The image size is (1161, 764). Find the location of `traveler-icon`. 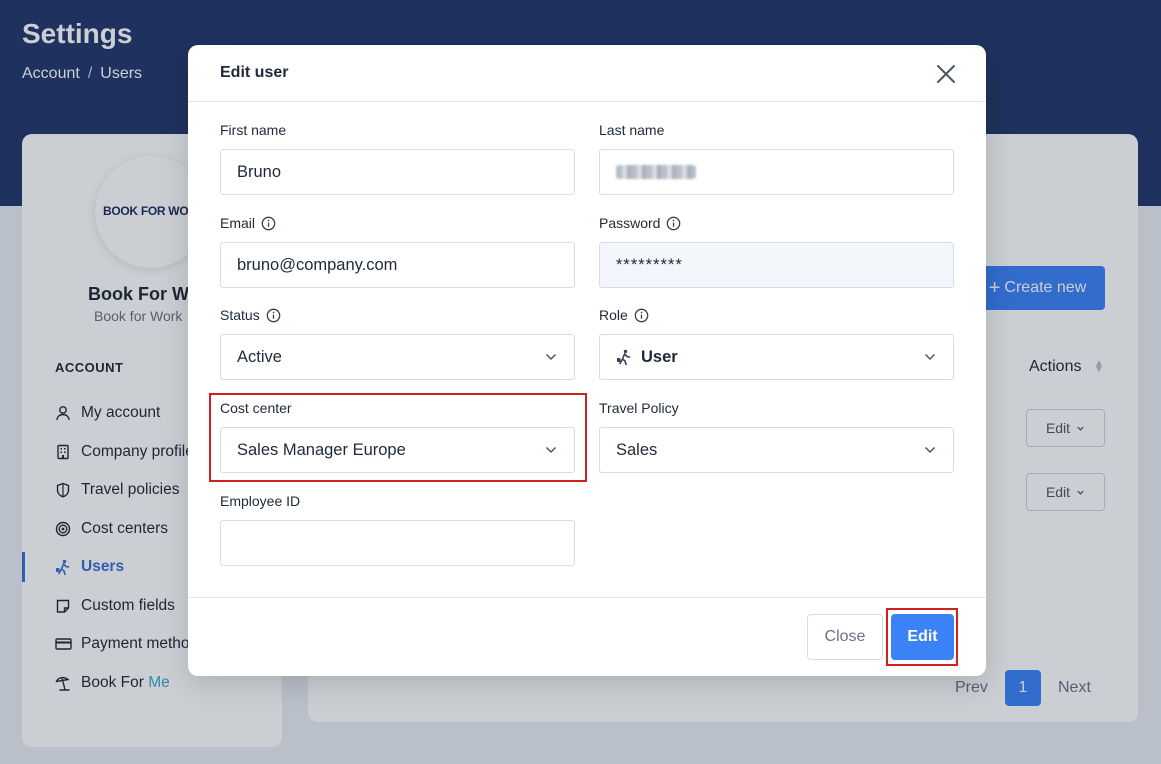

traveler-icon is located at coordinates (624, 357).